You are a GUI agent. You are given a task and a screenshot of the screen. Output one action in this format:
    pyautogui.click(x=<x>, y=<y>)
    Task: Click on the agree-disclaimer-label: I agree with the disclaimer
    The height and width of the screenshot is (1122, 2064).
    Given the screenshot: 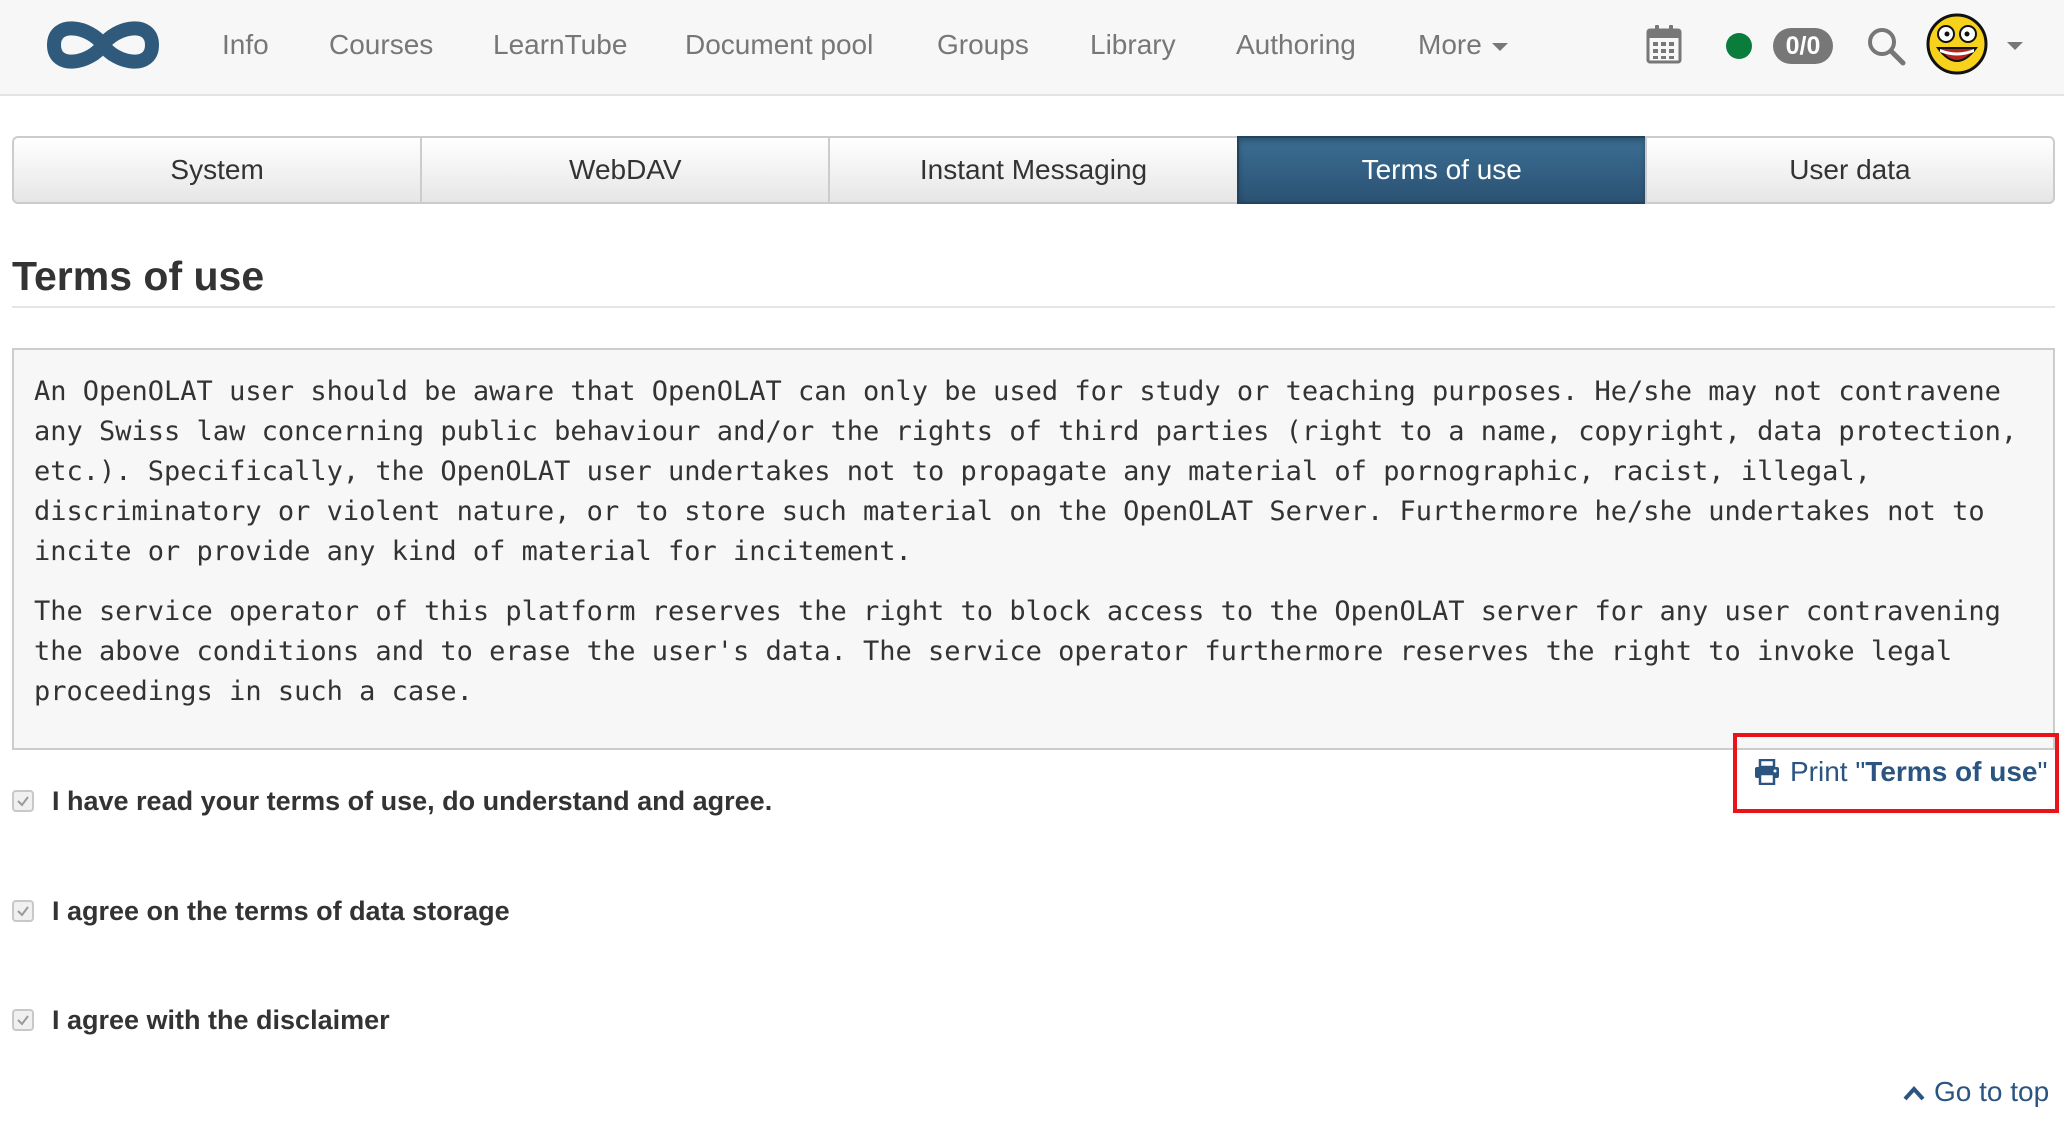 What is the action you would take?
    pyautogui.click(x=221, y=1020)
    